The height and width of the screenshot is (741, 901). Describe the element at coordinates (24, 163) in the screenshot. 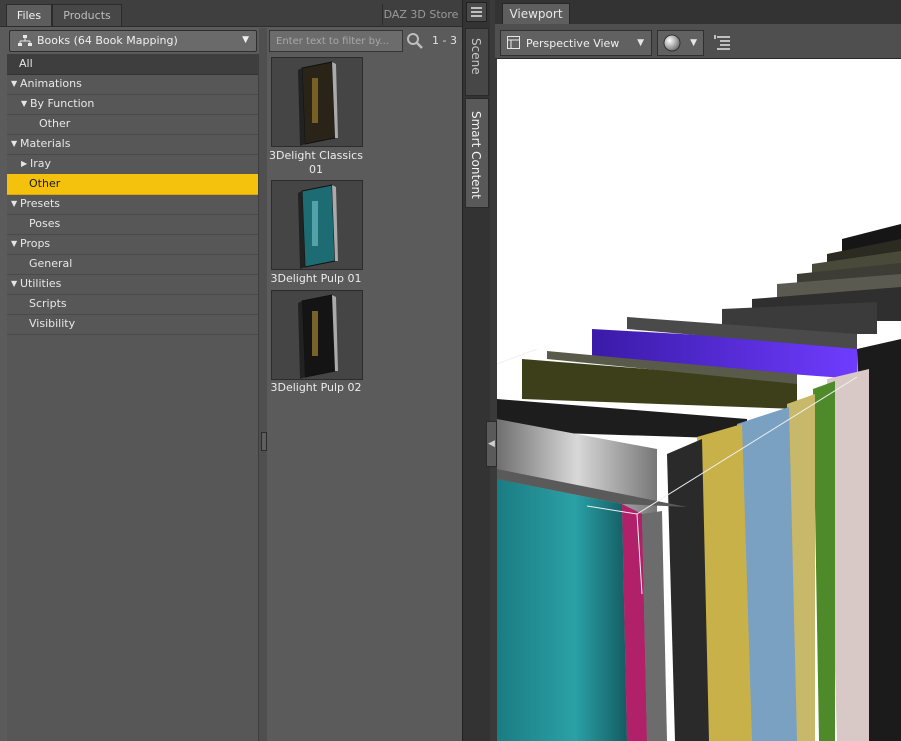

I see `collapse-arrow-icon: ▶` at that location.